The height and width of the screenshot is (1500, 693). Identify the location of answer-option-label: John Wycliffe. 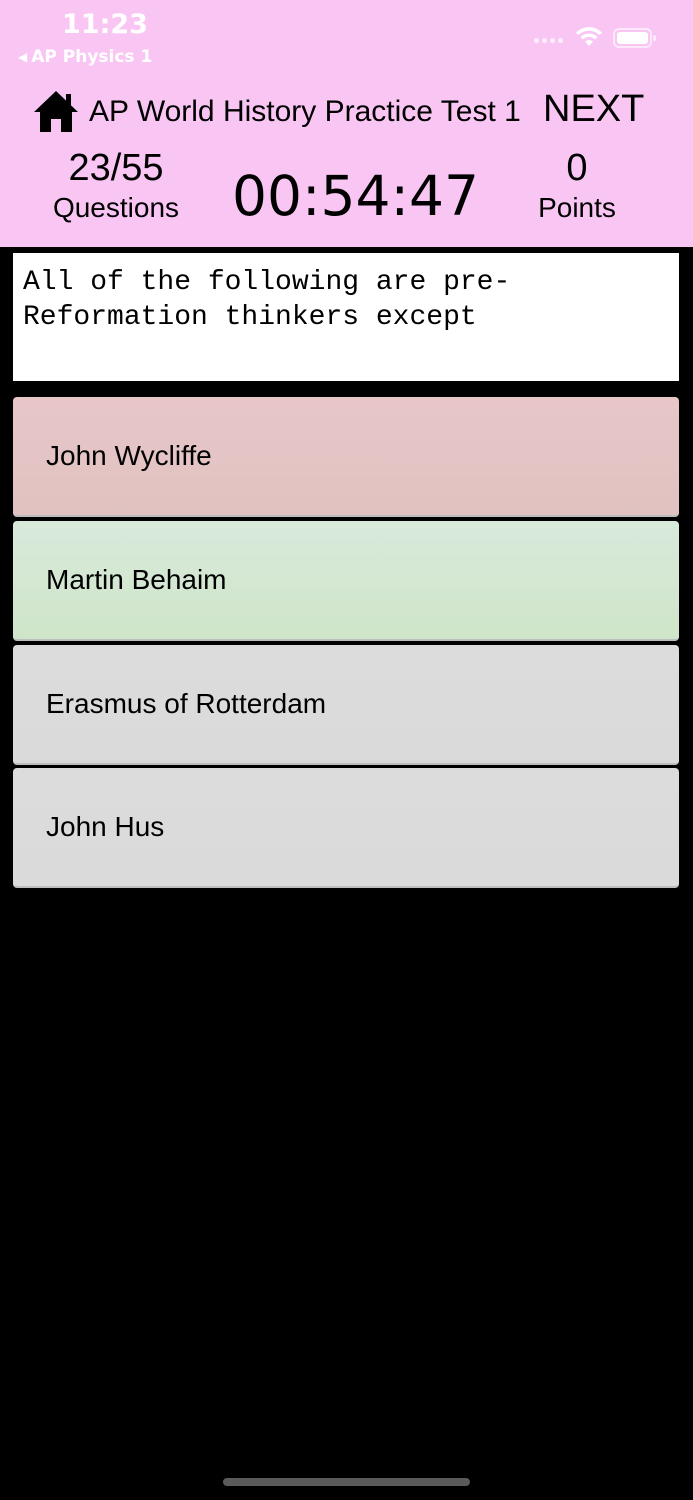
(129, 455).